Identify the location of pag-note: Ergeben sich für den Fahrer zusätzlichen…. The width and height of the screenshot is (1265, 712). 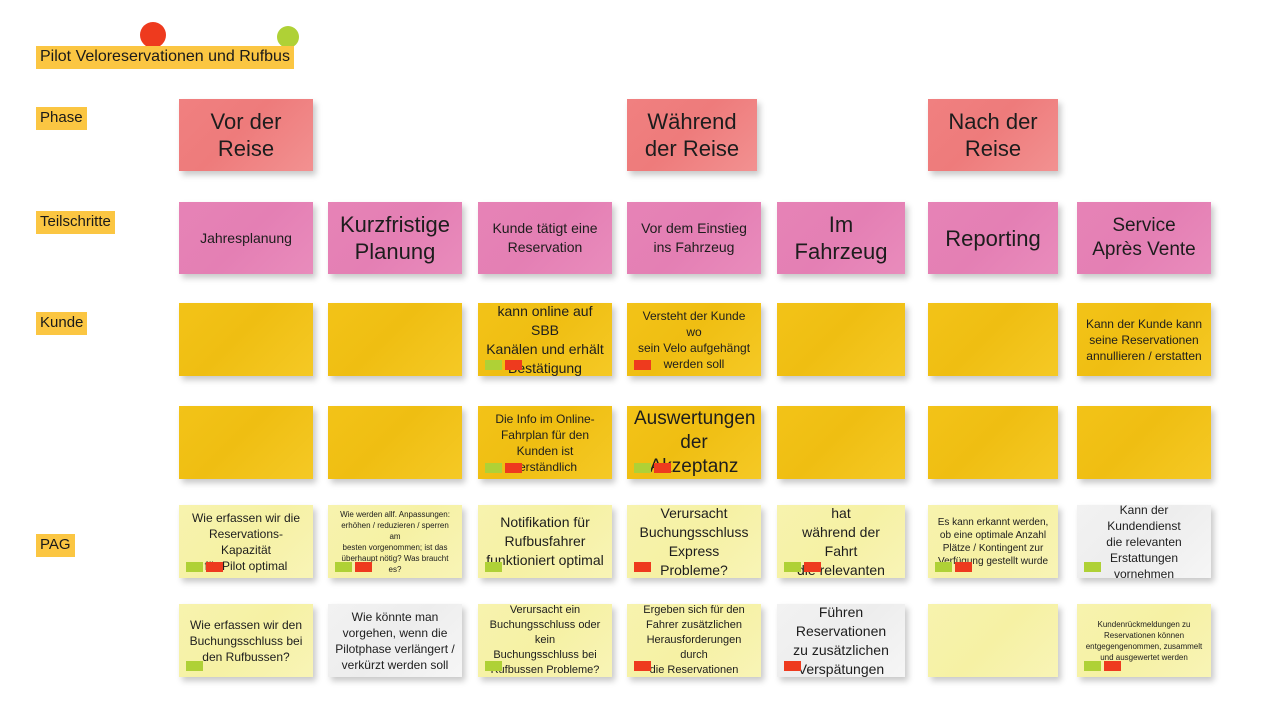
(694, 640).